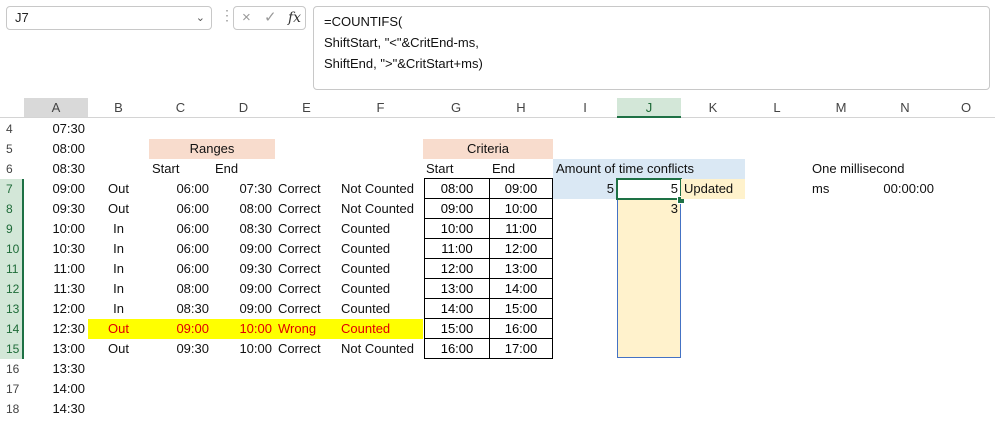 The image size is (995, 422). I want to click on criteria-header: Criteria, so click(488, 149).